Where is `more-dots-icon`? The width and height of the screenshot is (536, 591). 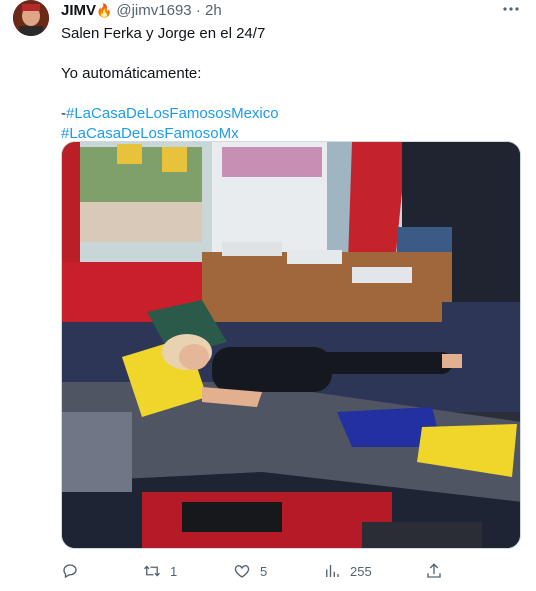 more-dots-icon is located at coordinates (511, 9).